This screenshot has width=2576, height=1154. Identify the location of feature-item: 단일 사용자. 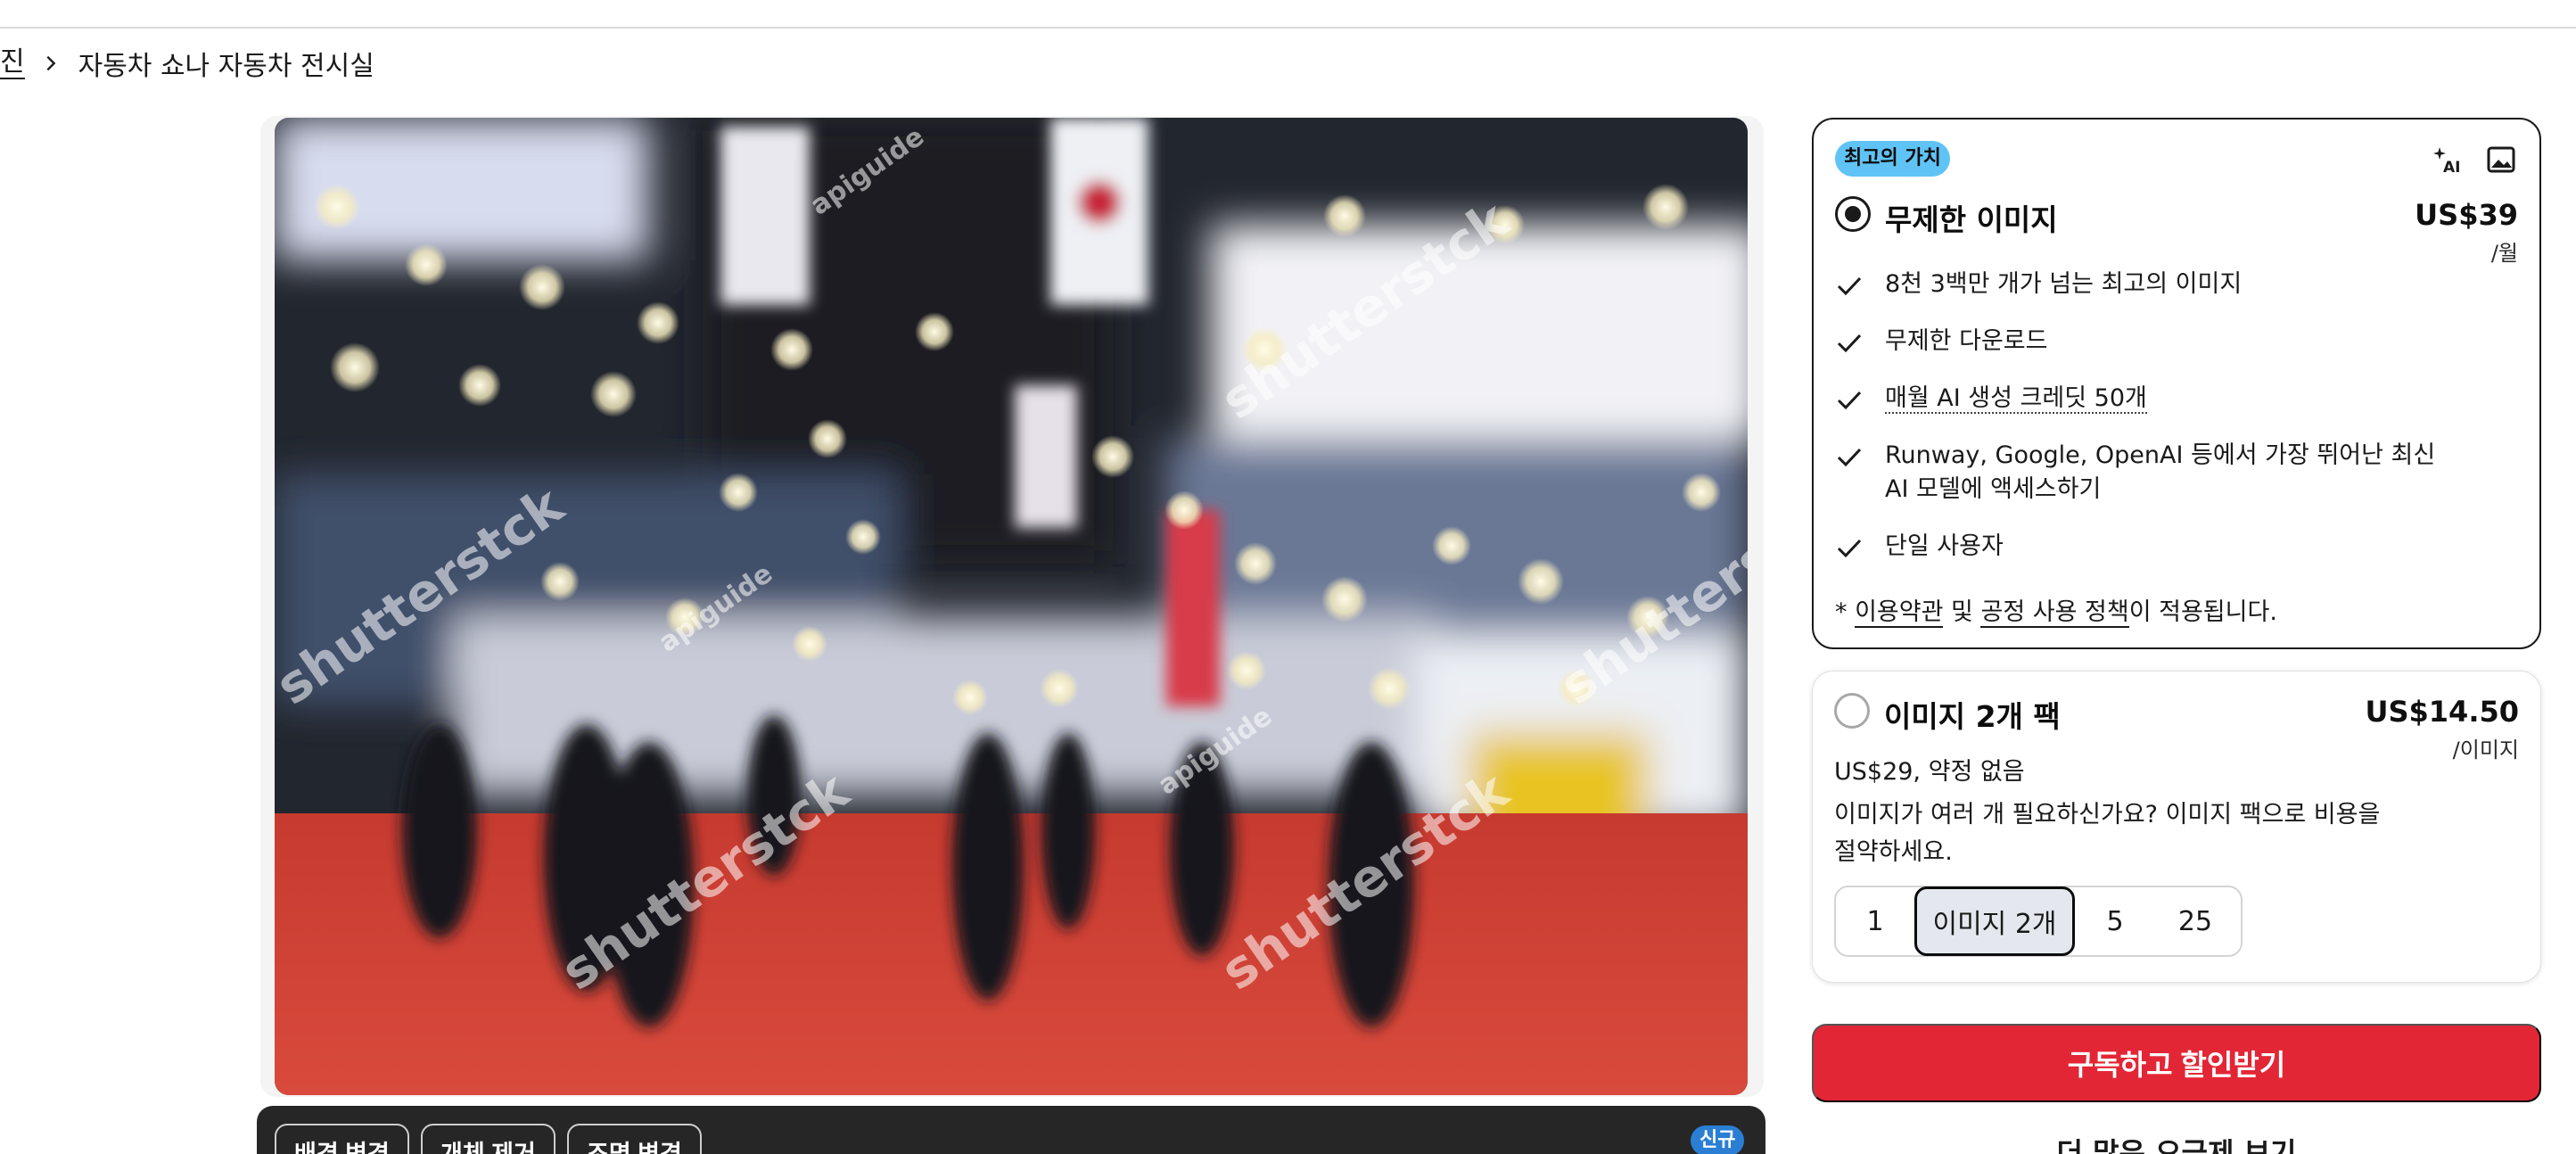
(2147, 547).